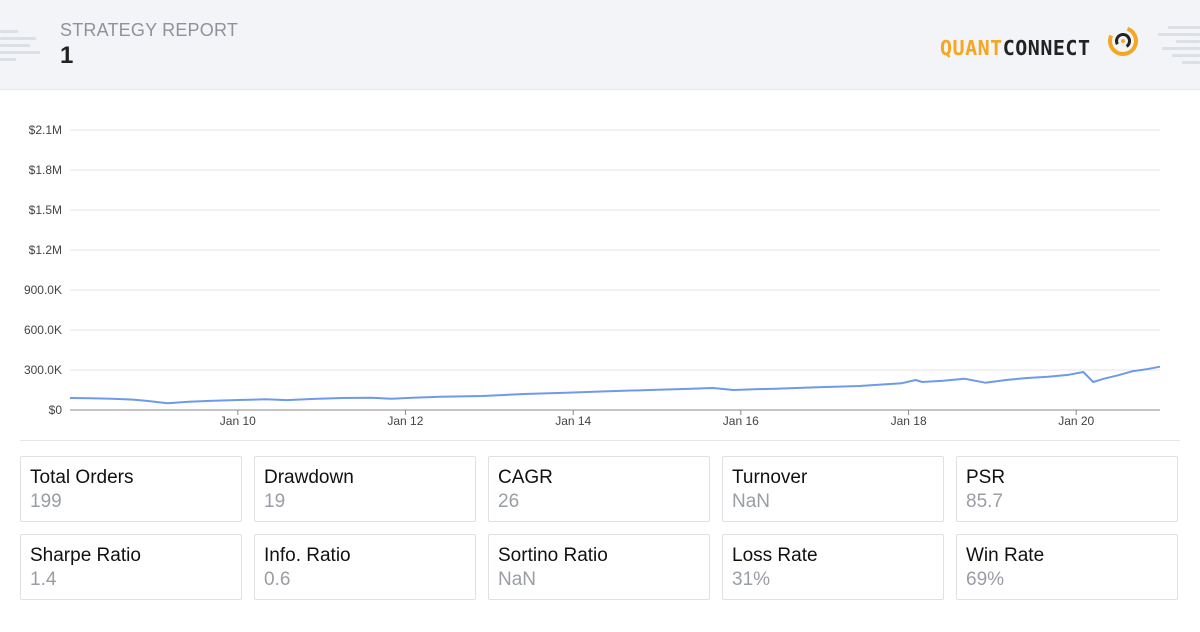 The image size is (1200, 632). What do you see at coordinates (833, 567) in the screenshot?
I see `stat-card-loss-rate: Loss Rate 31%` at bounding box center [833, 567].